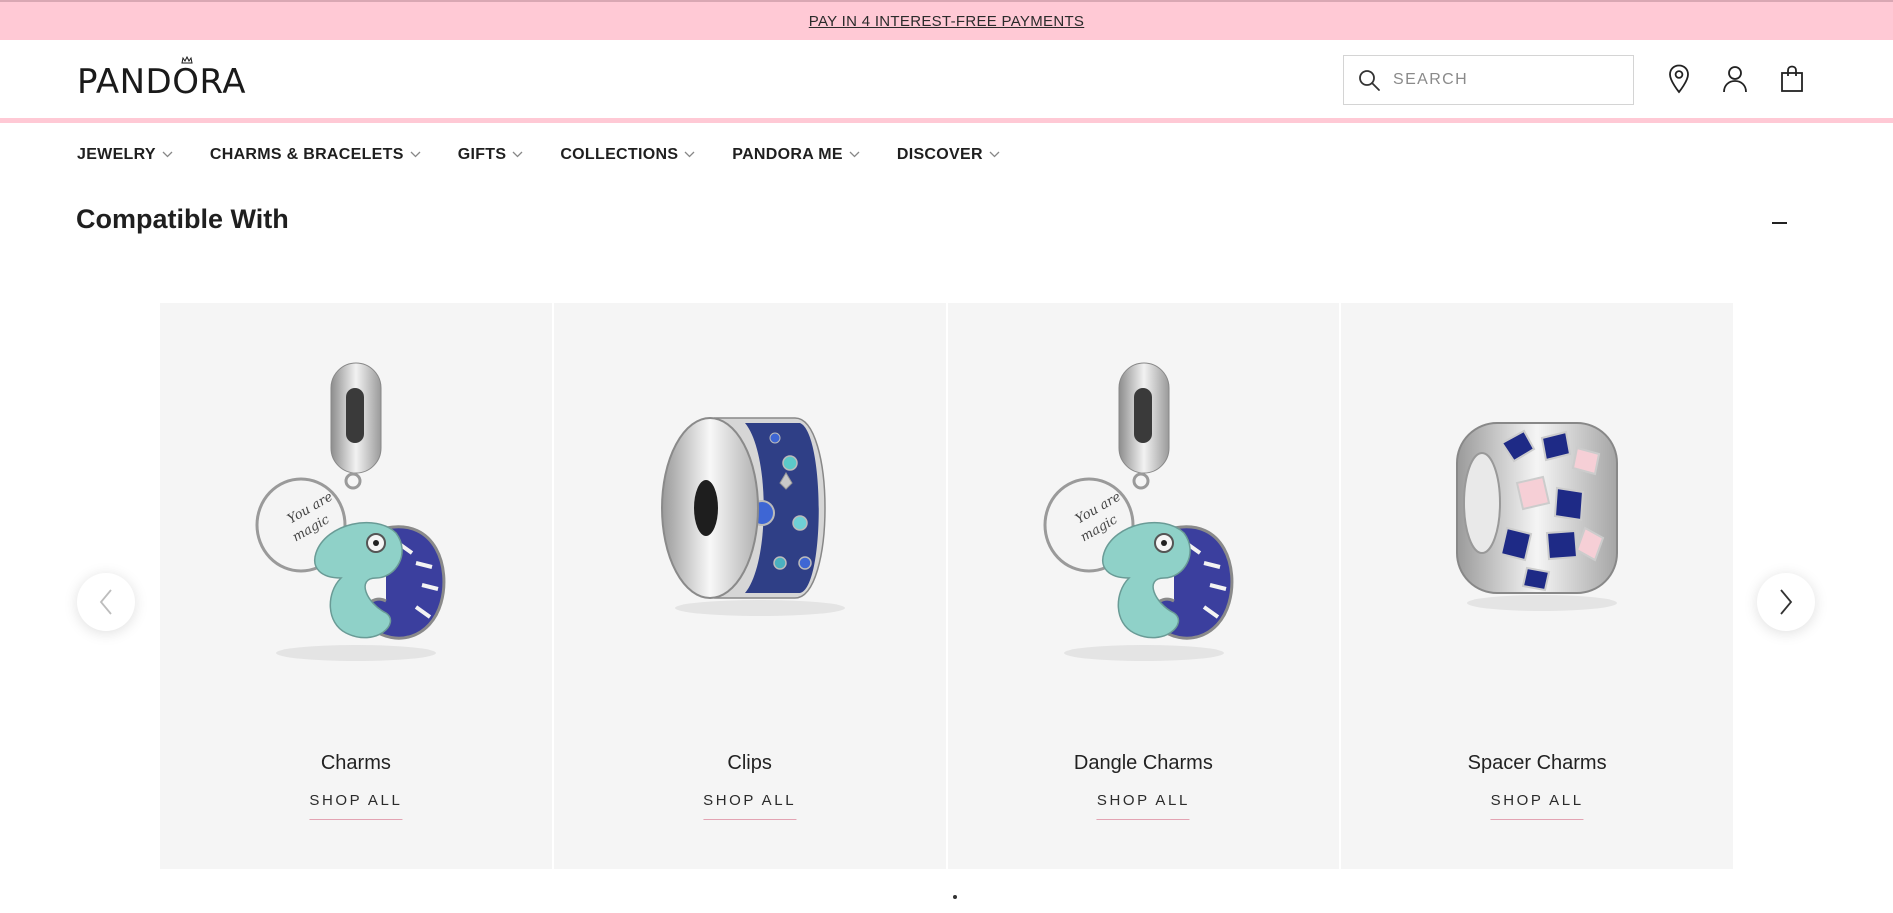  I want to click on chevron-left-icon, so click(105, 602).